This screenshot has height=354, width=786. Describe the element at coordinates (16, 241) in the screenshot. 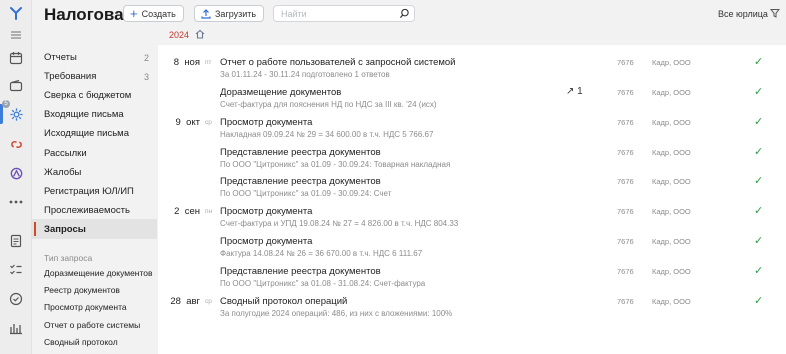

I see `document-icon` at that location.